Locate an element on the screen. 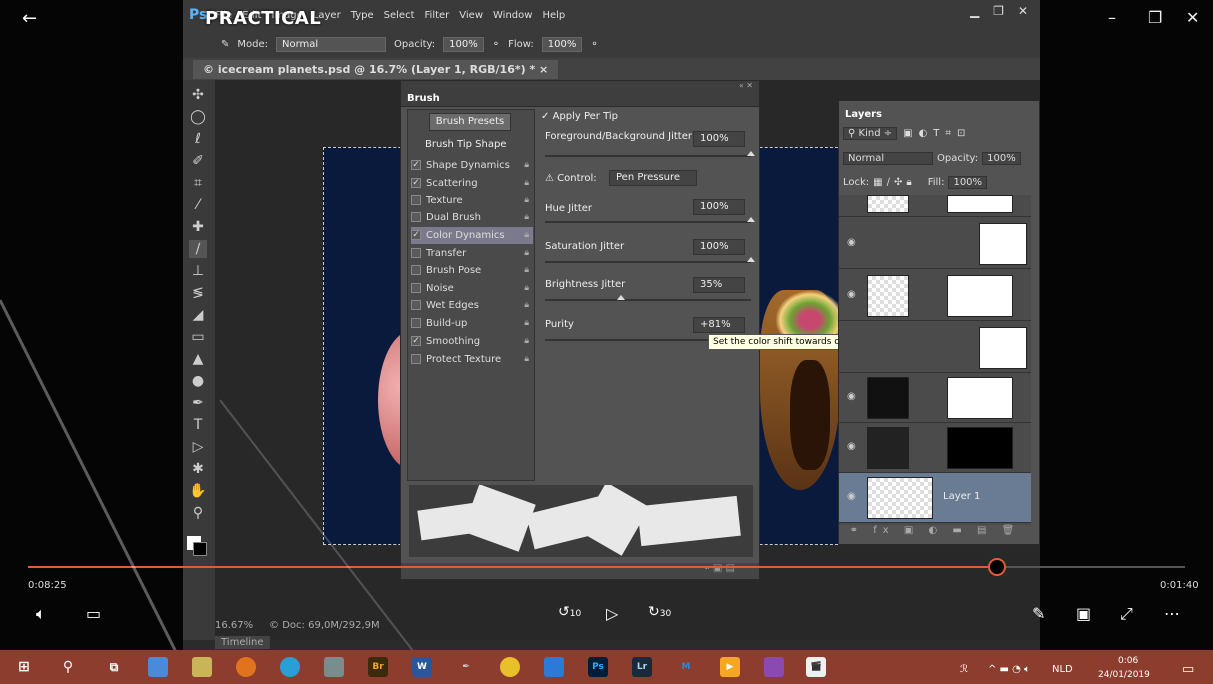 The height and width of the screenshot is (684, 1213). shape-tool-icon: ✱ is located at coordinates (198, 469).